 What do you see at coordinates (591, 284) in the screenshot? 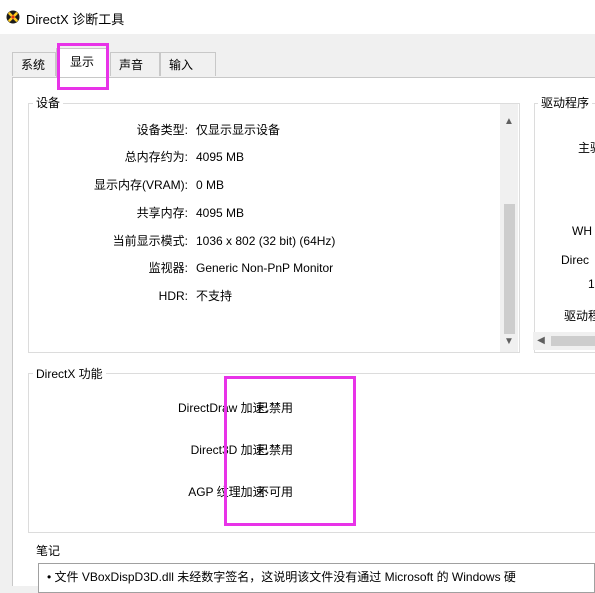
I see `driver-partial-label: 1` at bounding box center [591, 284].